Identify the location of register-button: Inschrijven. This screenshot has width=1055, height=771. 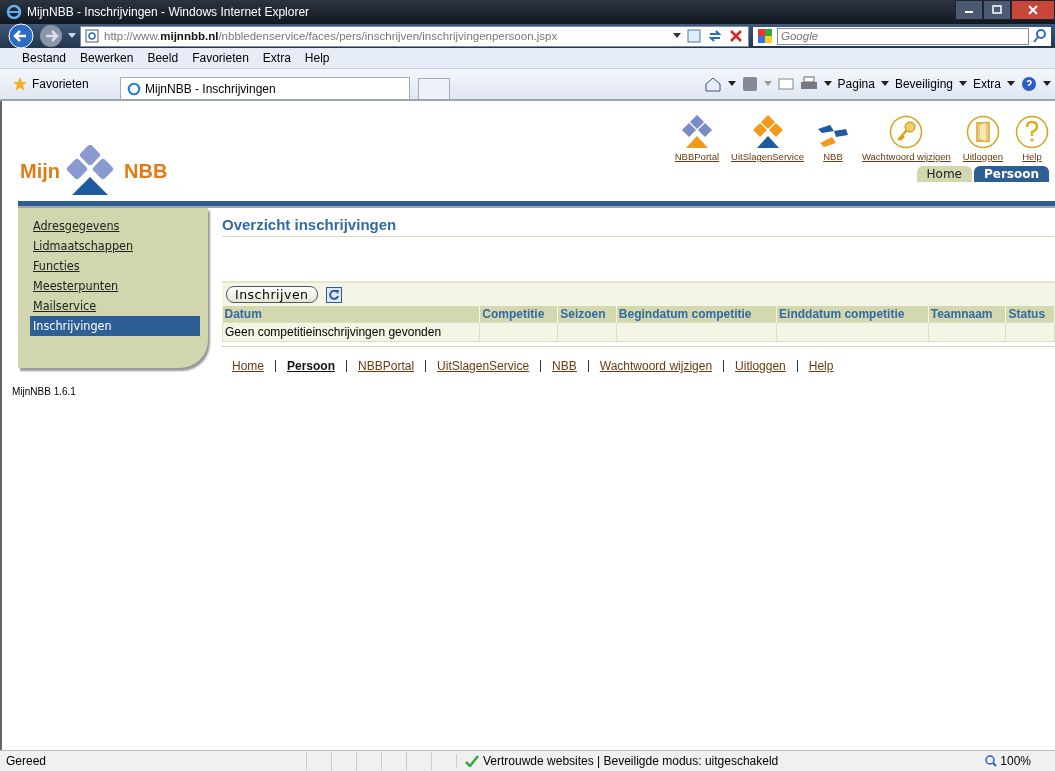
(272, 294).